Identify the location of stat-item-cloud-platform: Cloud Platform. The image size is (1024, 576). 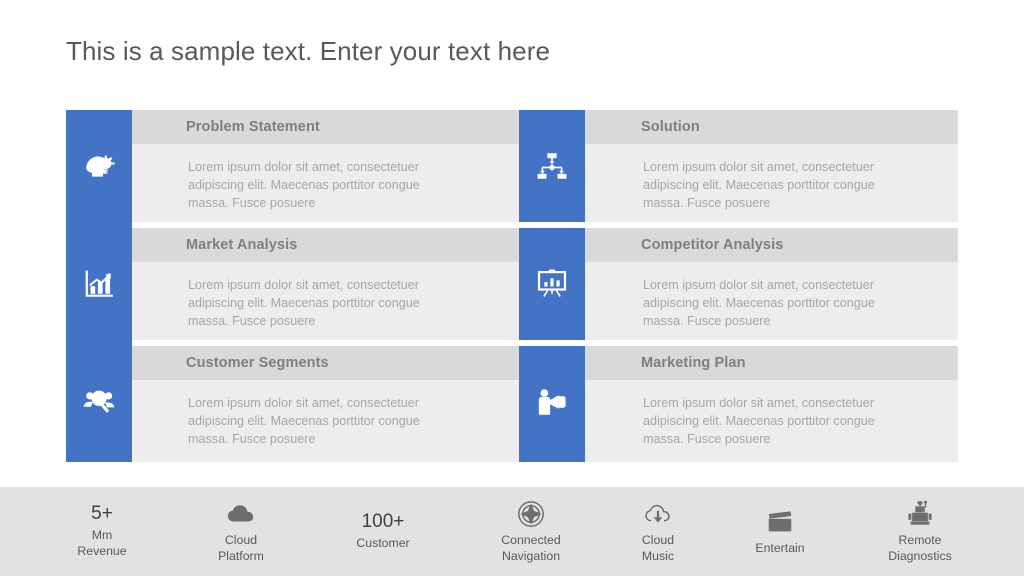
(241, 531).